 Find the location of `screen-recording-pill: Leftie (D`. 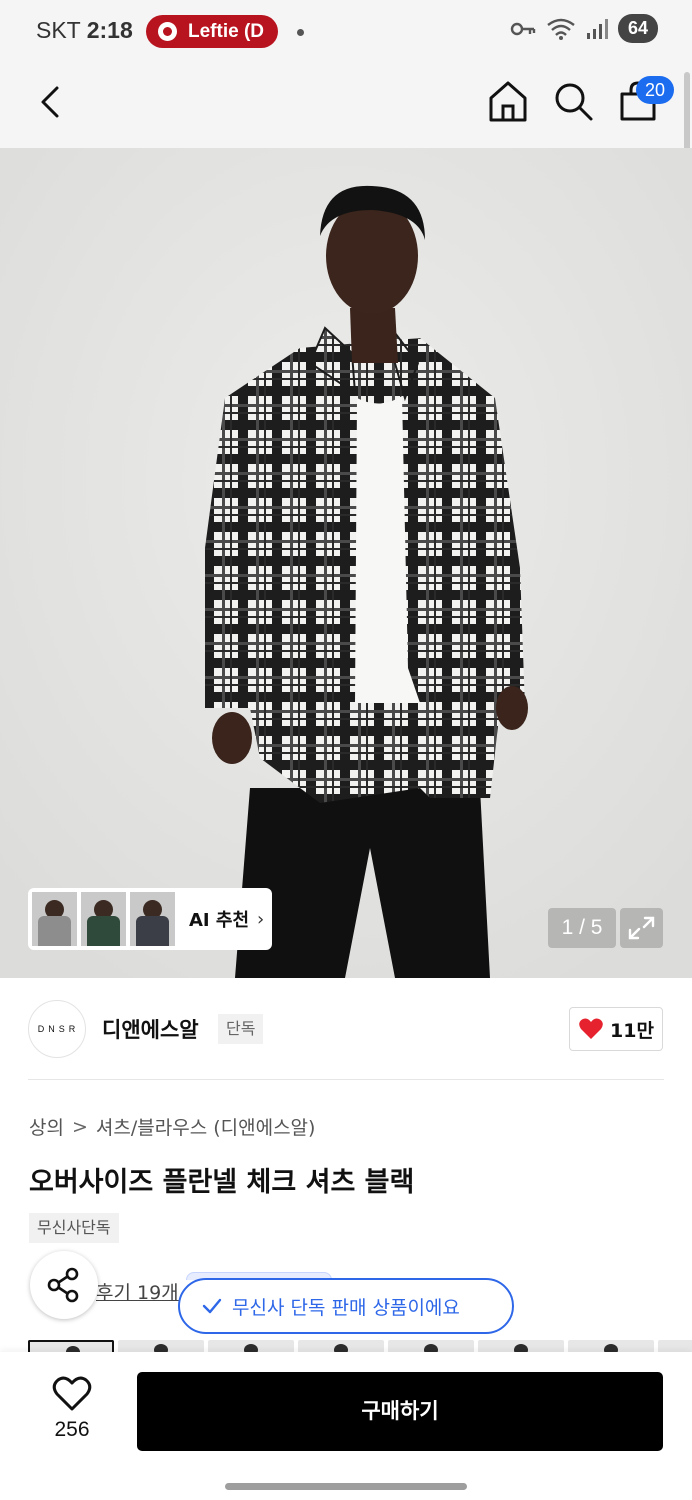

screen-recording-pill: Leftie (D is located at coordinates (212, 31).